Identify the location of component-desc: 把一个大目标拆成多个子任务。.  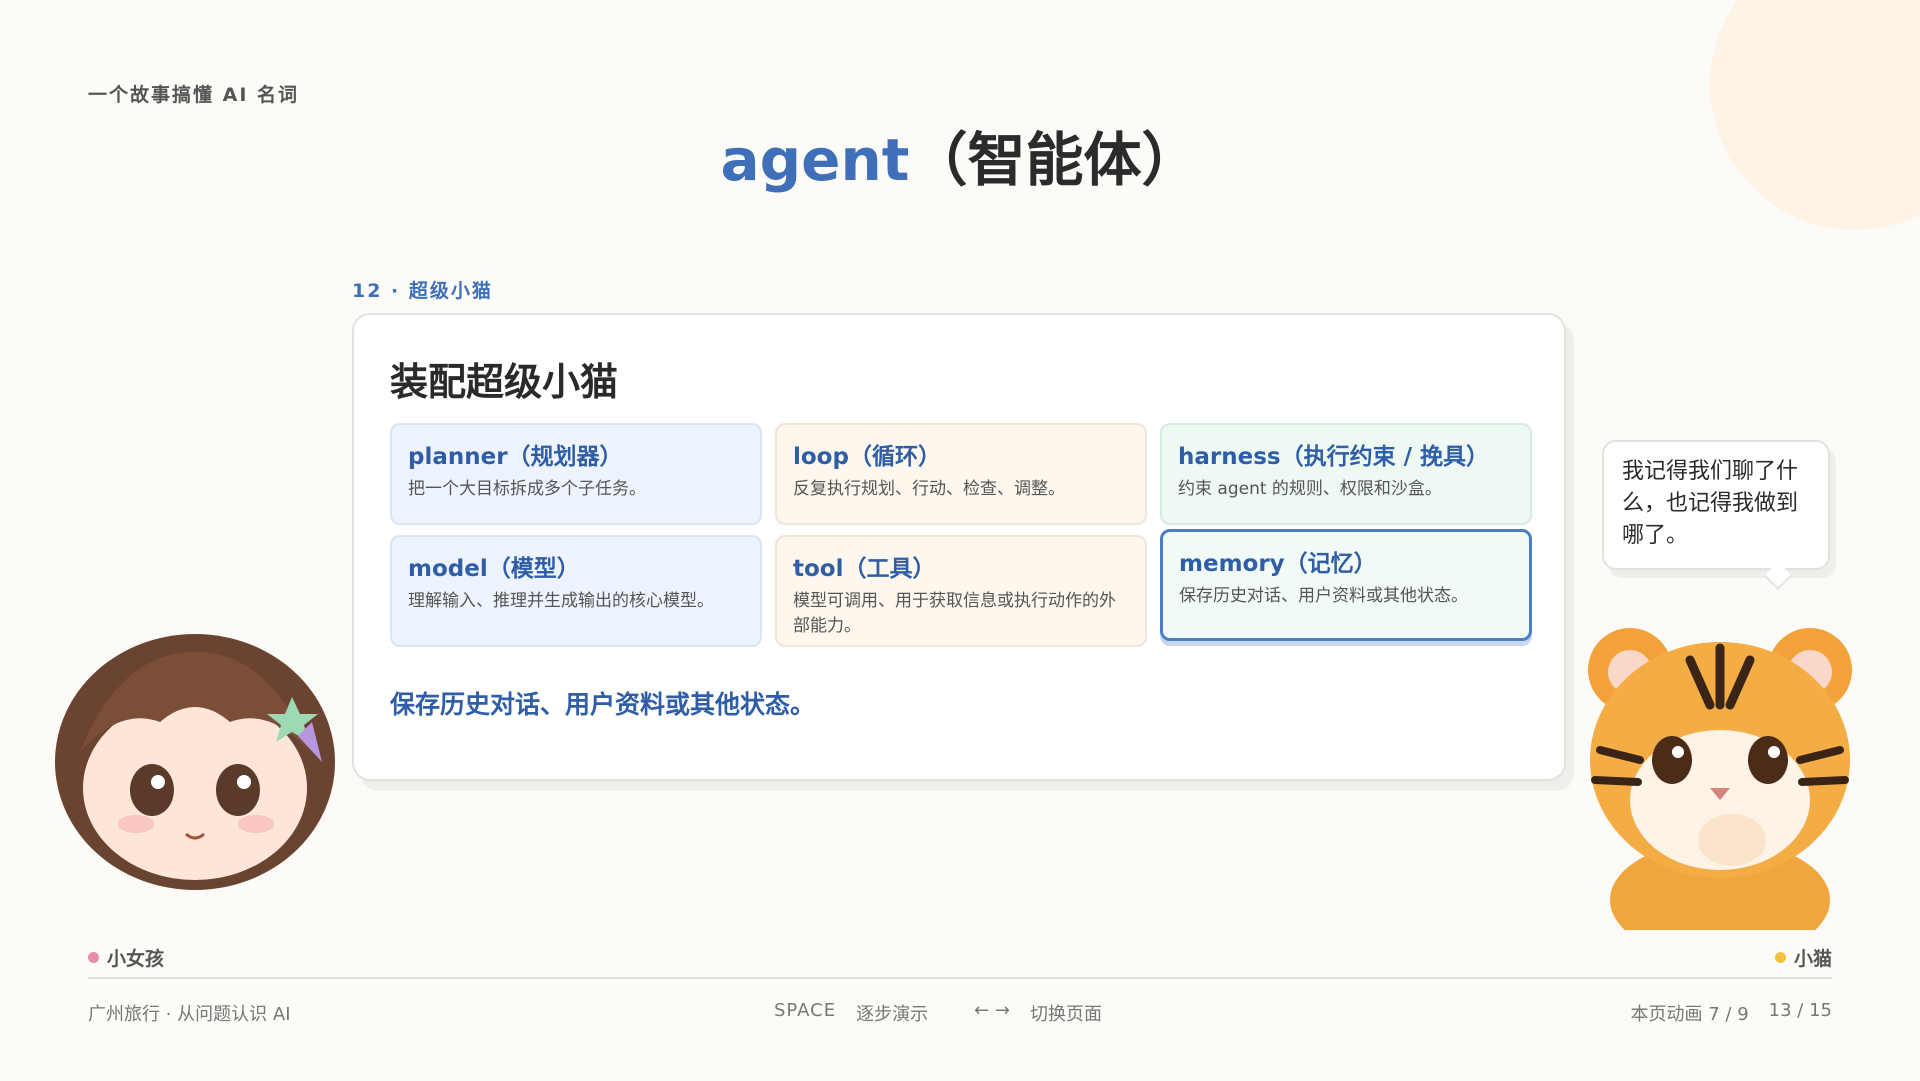
(527, 489).